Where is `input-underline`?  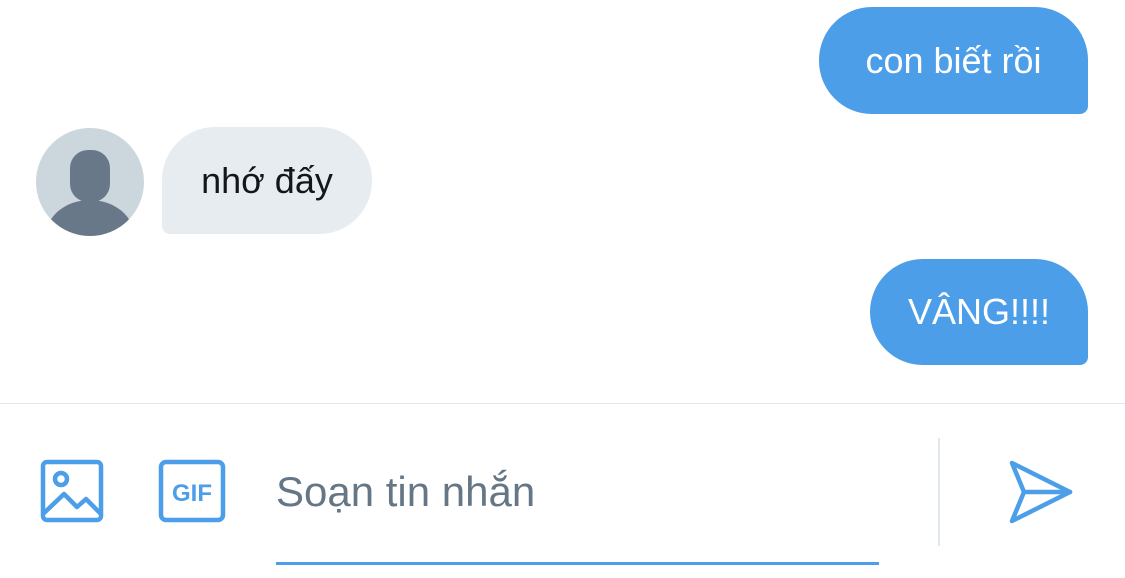 input-underline is located at coordinates (577, 563).